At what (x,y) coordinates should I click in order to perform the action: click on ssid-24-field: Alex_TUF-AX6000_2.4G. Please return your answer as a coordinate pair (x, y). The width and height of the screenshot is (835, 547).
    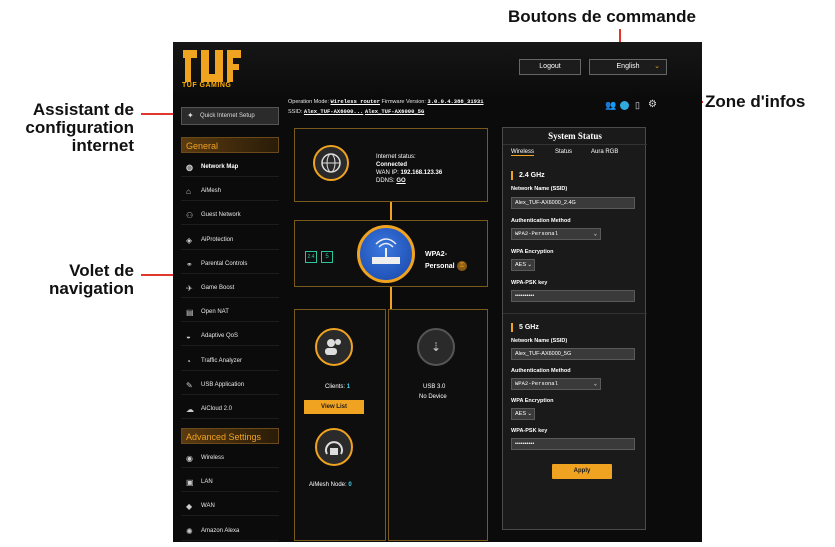
    Looking at the image, I should click on (573, 203).